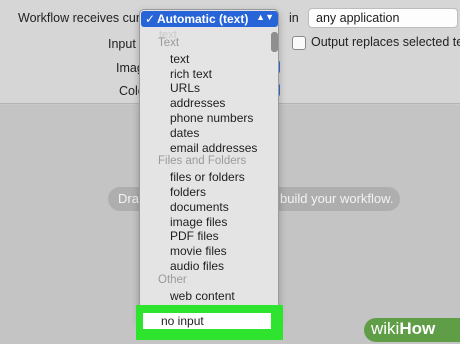 This screenshot has width=460, height=344. I want to click on popup-arrows-icon: ▲▼, so click(265, 17).